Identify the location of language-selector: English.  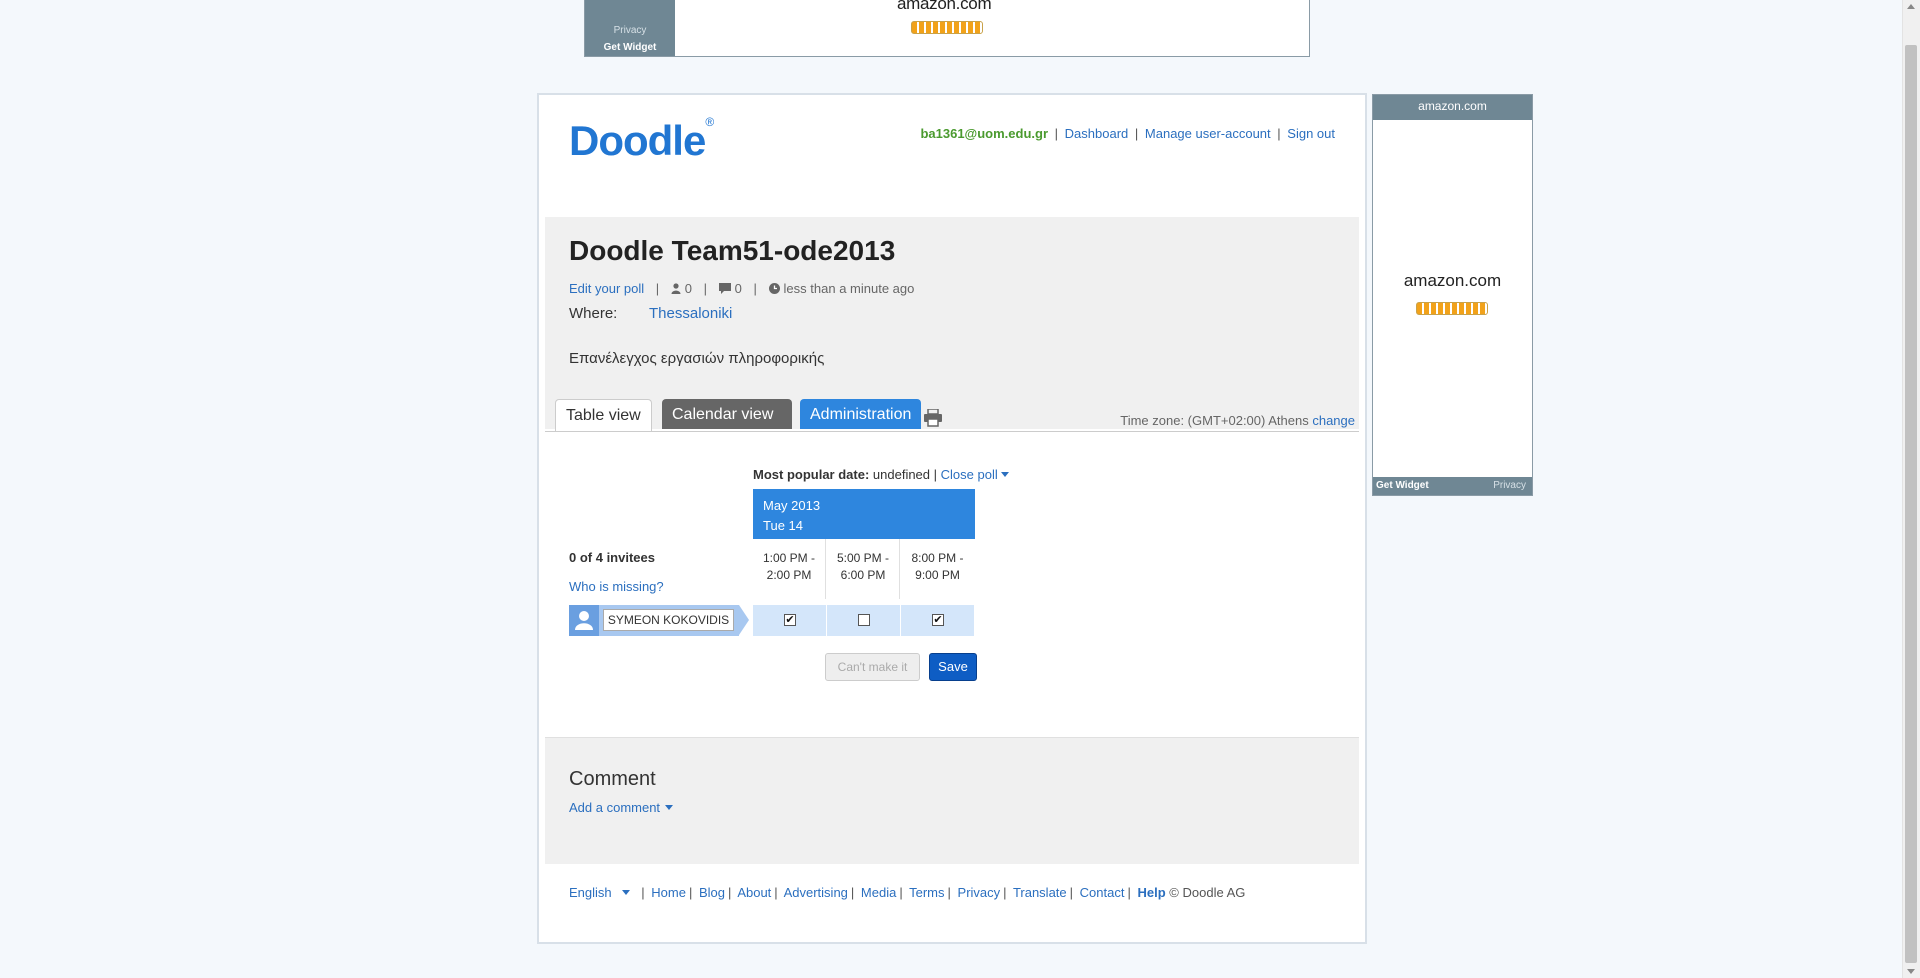
(599, 892).